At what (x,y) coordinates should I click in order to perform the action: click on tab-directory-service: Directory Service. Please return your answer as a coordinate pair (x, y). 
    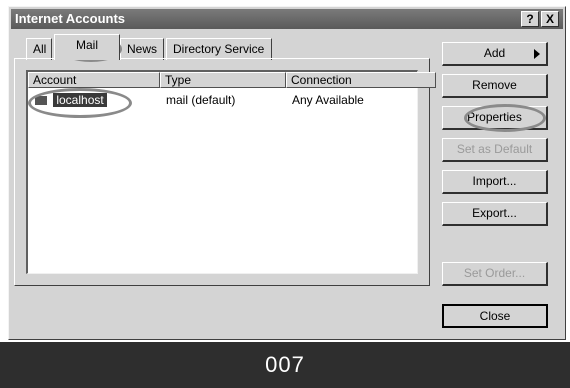
    Looking at the image, I should click on (219, 49).